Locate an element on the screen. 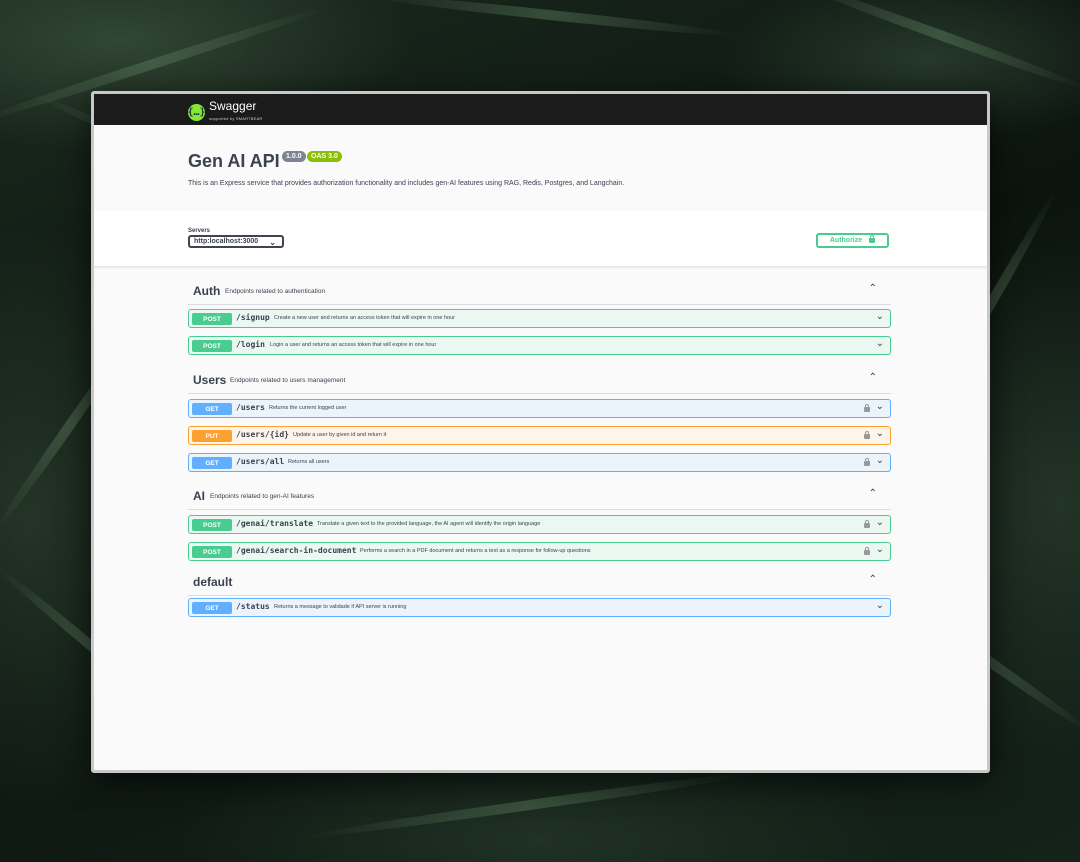 This screenshot has width=1080, height=862. tag-description: Endpoints related to authentication is located at coordinates (275, 291).